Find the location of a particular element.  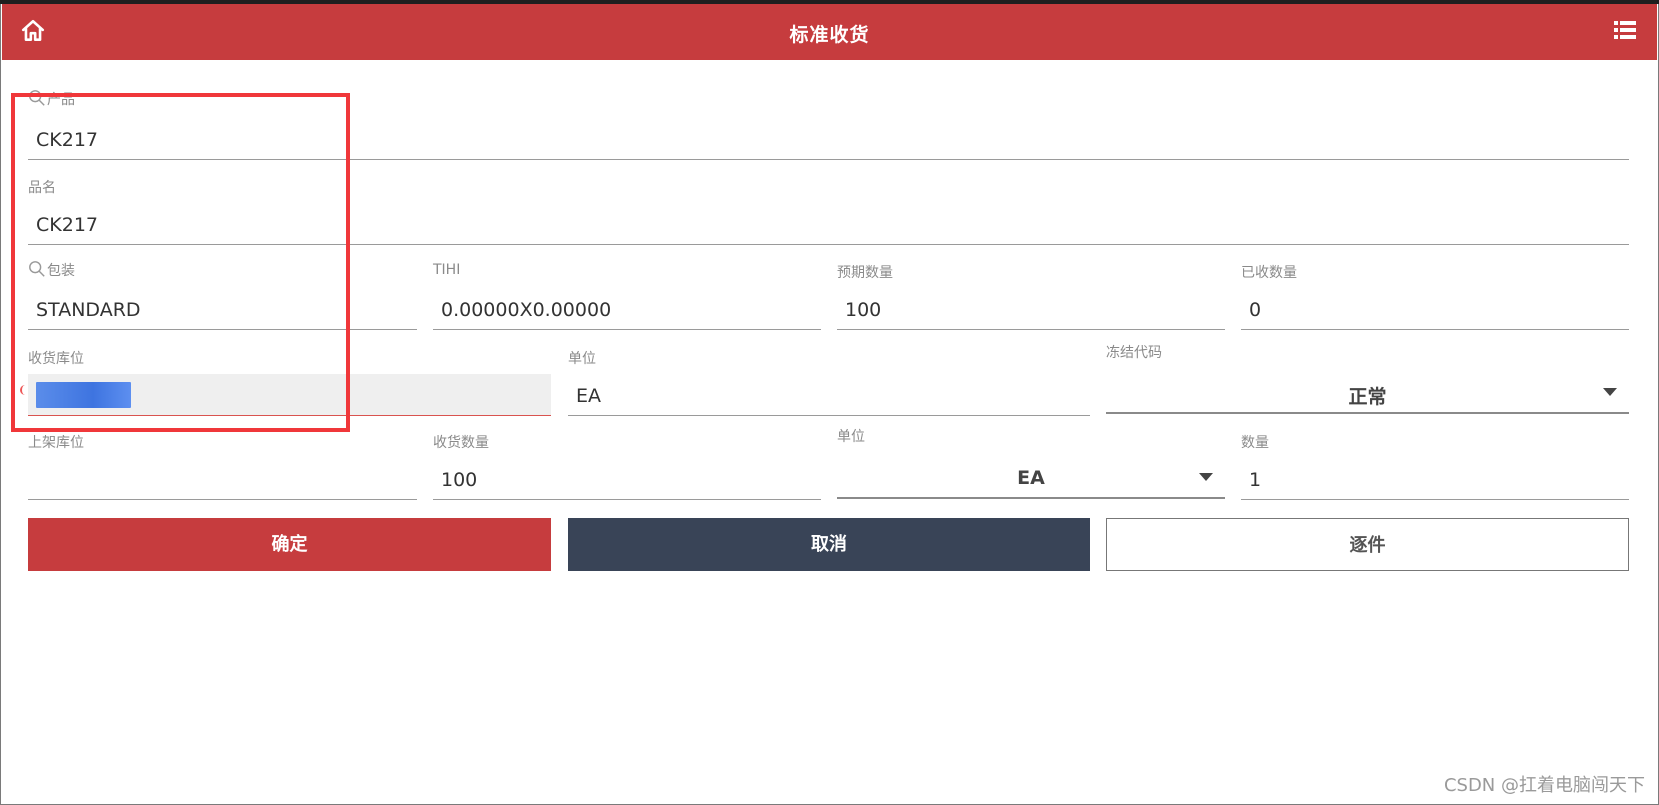

tihi-label: TIHI is located at coordinates (447, 270).